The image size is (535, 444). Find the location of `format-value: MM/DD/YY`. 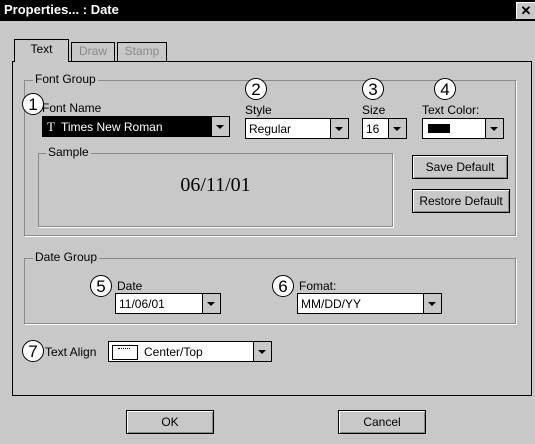

format-value: MM/DD/YY is located at coordinates (331, 304).